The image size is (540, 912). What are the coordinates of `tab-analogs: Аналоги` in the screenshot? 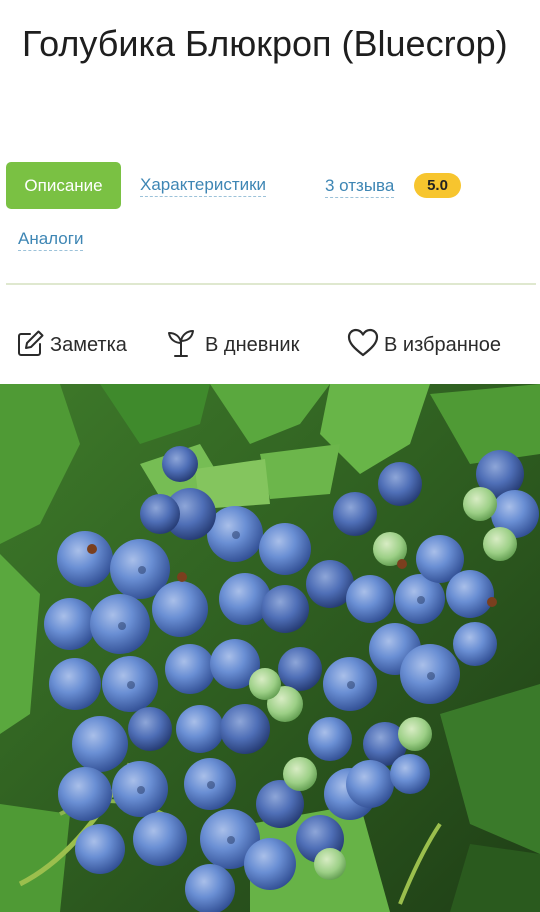 It's located at (51, 240).